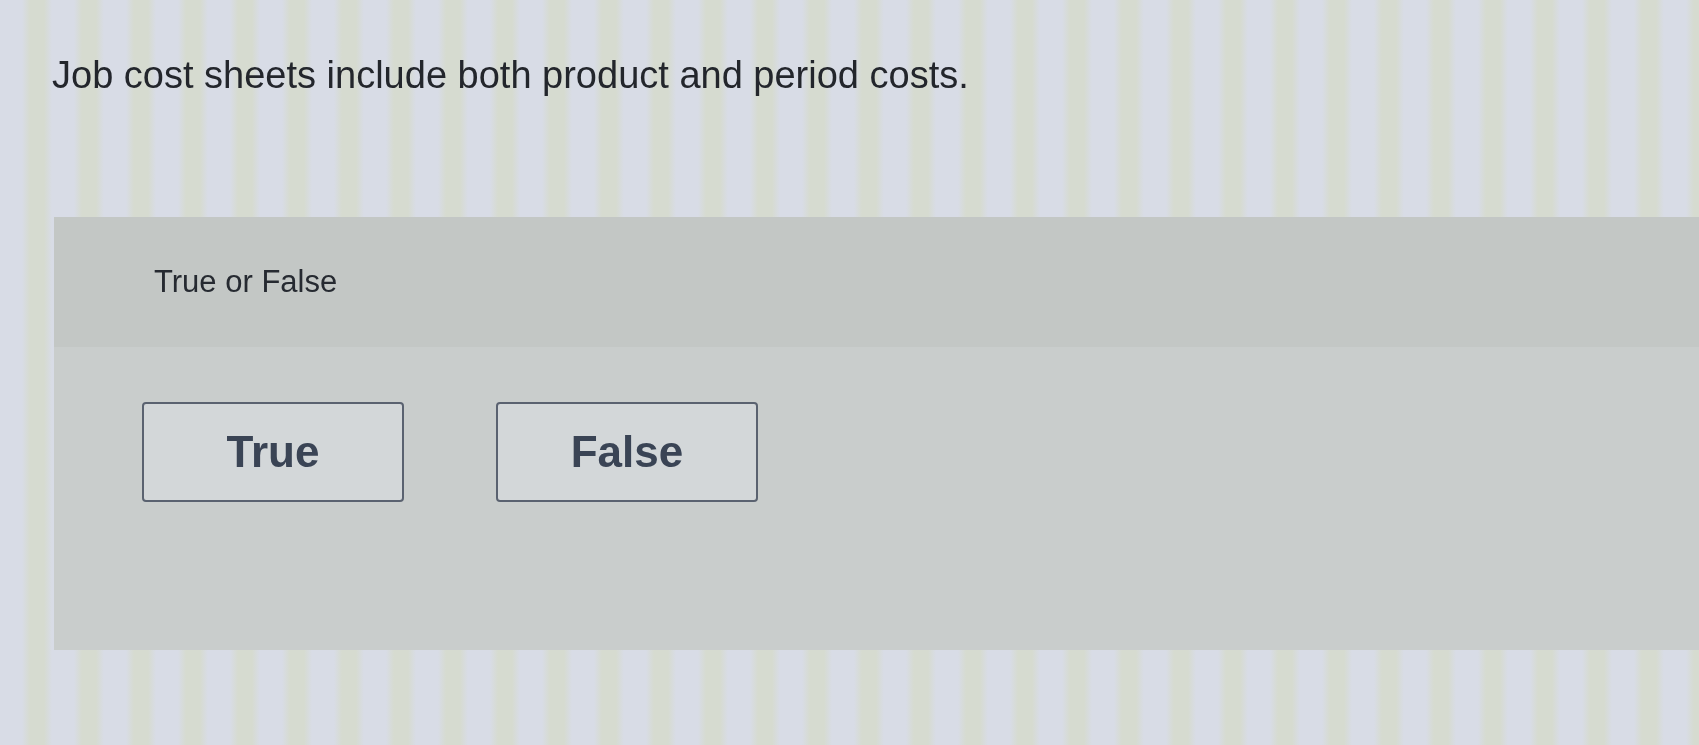  What do you see at coordinates (246, 282) in the screenshot?
I see `prompt-text: True or False` at bounding box center [246, 282].